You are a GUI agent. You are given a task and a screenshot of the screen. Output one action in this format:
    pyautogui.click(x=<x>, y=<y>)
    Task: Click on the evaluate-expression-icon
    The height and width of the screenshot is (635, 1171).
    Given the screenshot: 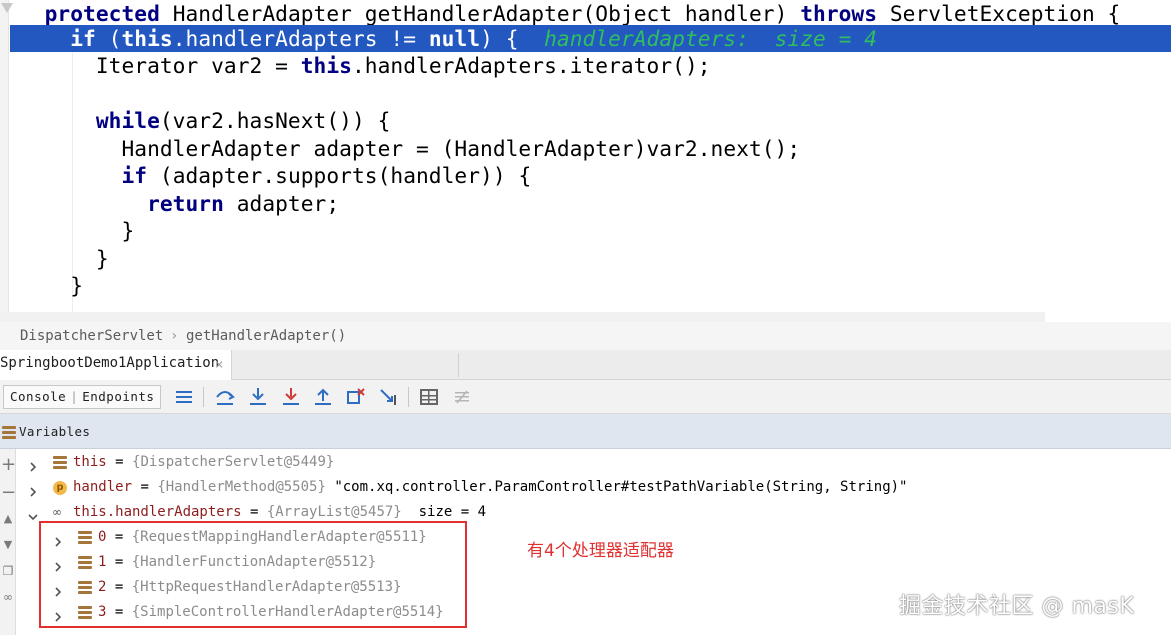 What is the action you would take?
    pyautogui.click(x=429, y=397)
    